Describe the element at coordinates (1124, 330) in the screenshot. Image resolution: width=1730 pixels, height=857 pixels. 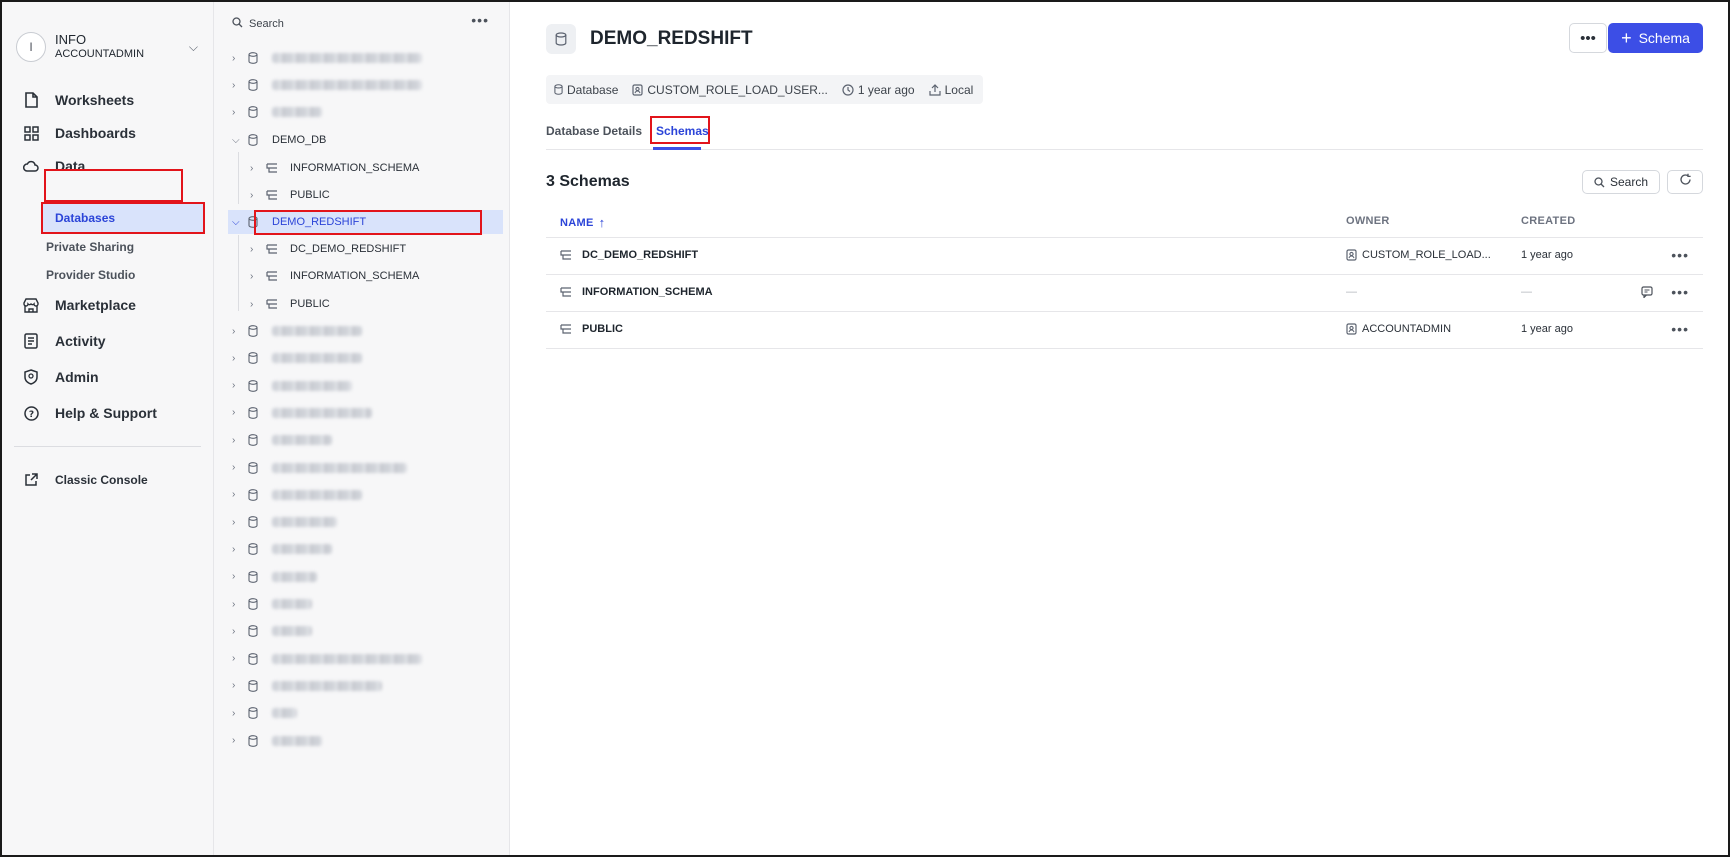
I see `table-row: PUBLIC ACCOUNTADMIN 1 year ago •••` at that location.